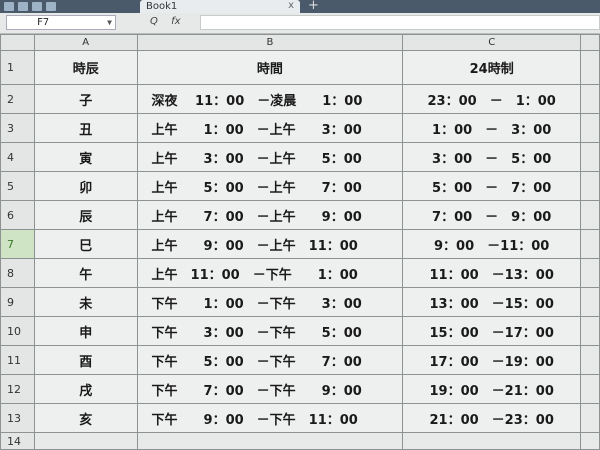  Describe the element at coordinates (17, 215) in the screenshot. I see `row-header: 6` at that location.